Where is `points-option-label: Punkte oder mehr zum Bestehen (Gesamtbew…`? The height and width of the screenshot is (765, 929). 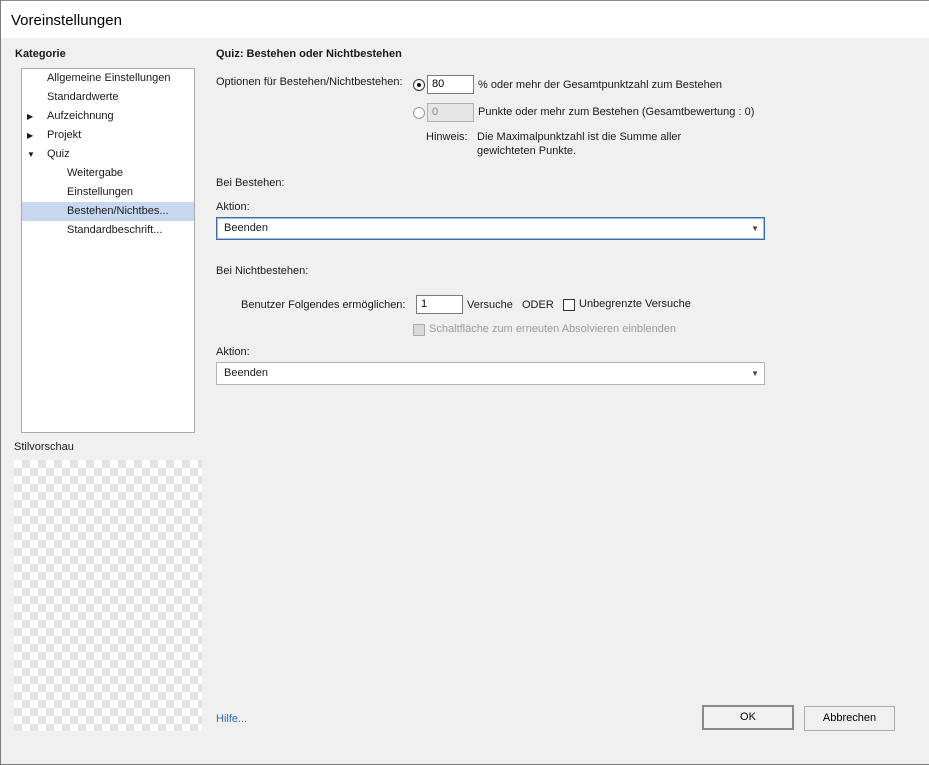
points-option-label: Punkte oder mehr zum Bestehen (Gesamtbew… is located at coordinates (616, 112).